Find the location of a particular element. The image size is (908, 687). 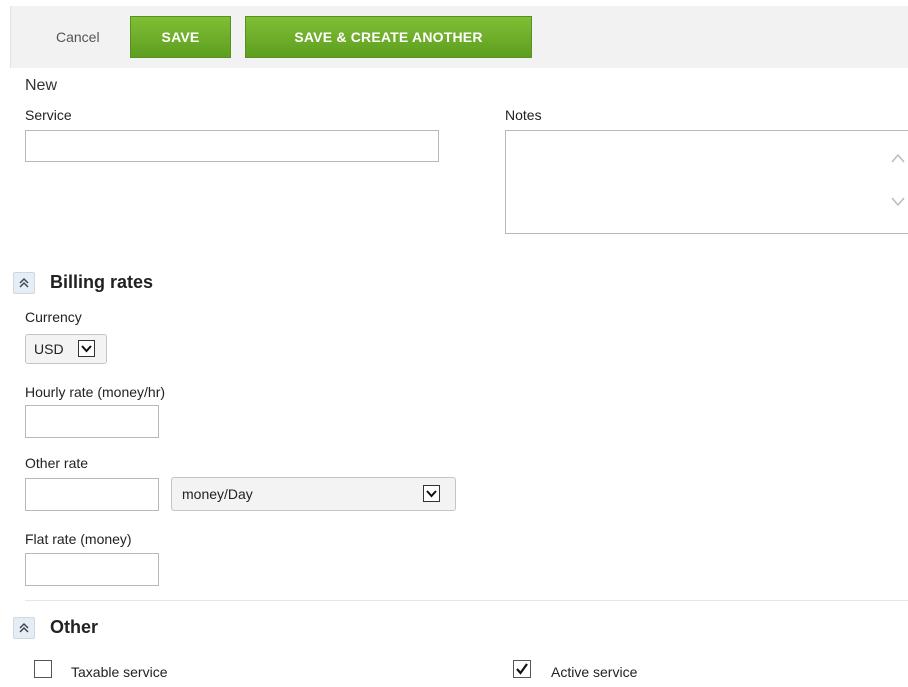

save-button: SAVE is located at coordinates (180, 37).